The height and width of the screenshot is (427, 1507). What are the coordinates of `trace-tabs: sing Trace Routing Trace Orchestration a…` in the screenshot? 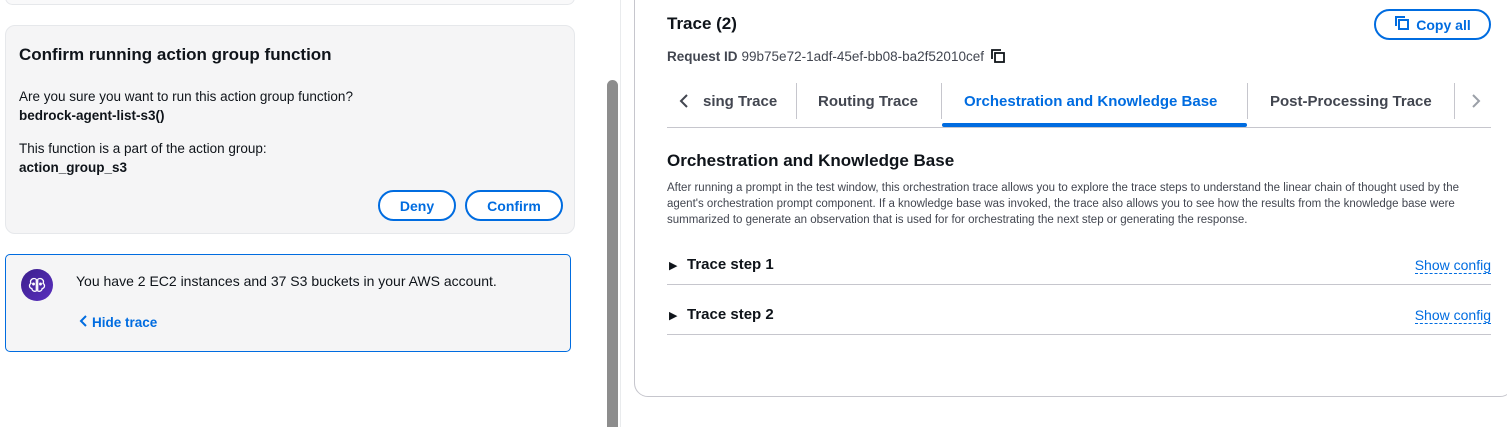 It's located at (1079, 104).